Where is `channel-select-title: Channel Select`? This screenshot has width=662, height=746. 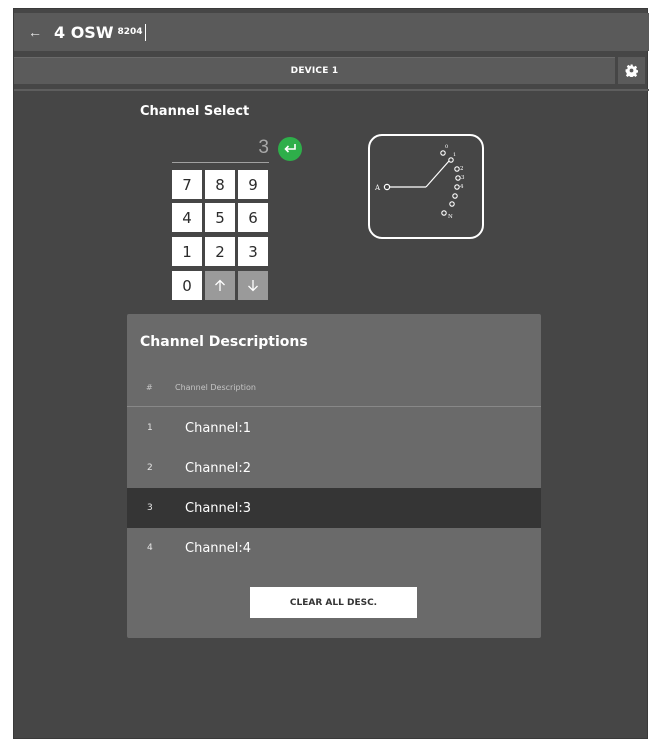
channel-select-title: Channel Select is located at coordinates (195, 111).